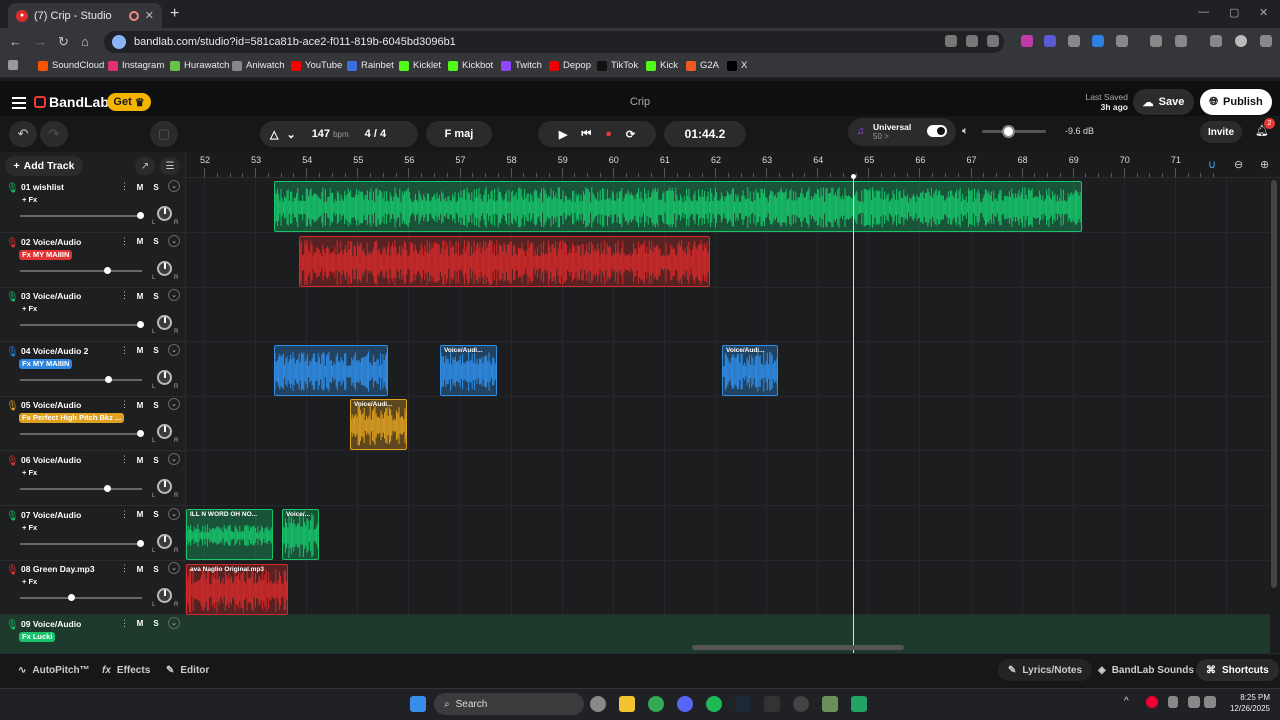 This screenshot has height=720, width=1280. Describe the element at coordinates (1008, 131) in the screenshot. I see `master-volume-knob` at that location.